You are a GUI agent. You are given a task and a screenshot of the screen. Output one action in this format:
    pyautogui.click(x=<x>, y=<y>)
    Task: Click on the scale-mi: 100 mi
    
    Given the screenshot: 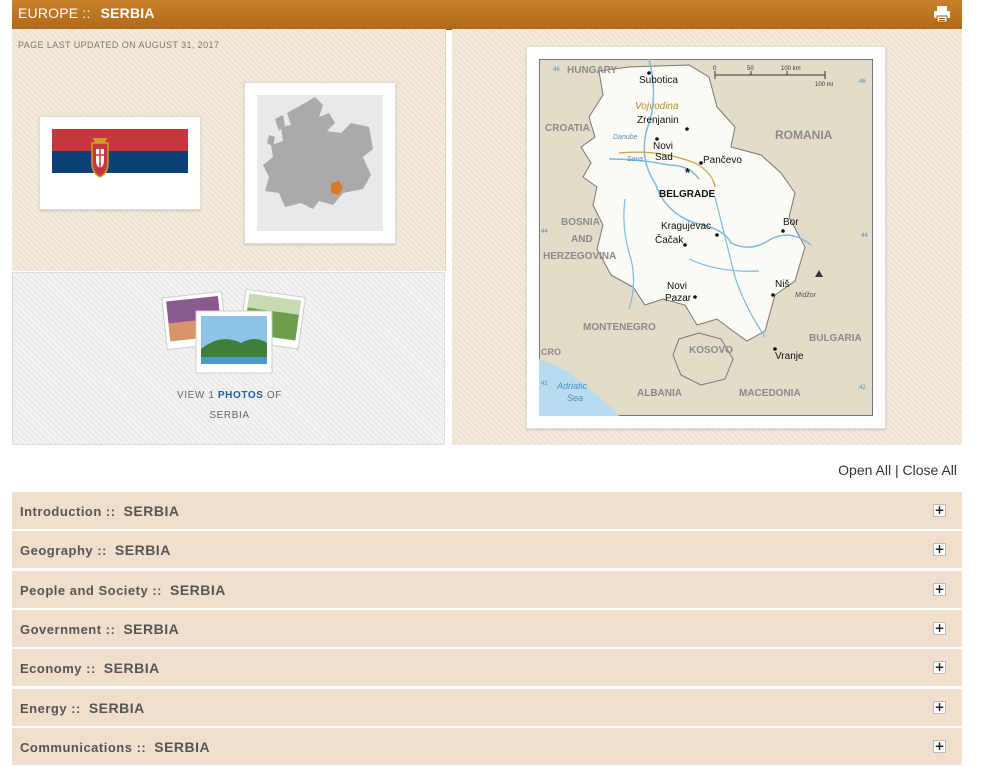 What is the action you would take?
    pyautogui.click(x=824, y=85)
    